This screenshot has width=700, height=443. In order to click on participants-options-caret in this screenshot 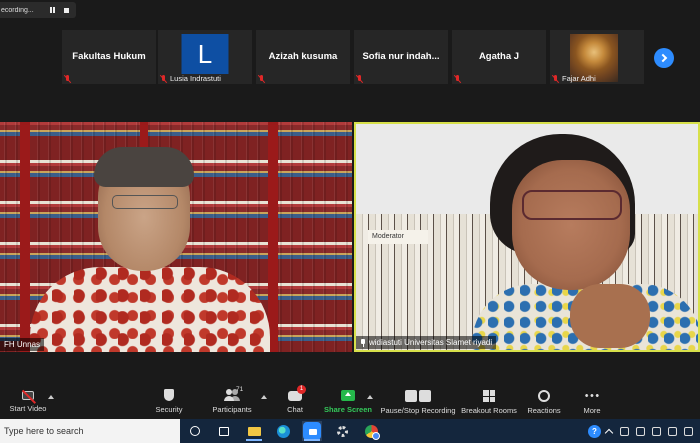, I will do `click(264, 397)`.